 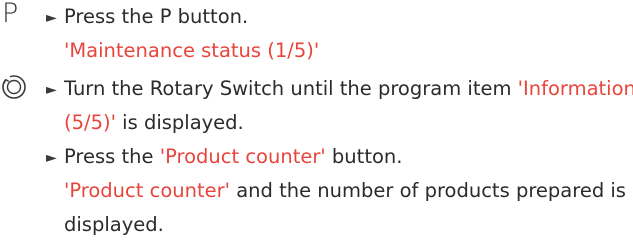 What do you see at coordinates (192, 50) in the screenshot?
I see `step-1-result: 'Maintenance status (1/5)'` at bounding box center [192, 50].